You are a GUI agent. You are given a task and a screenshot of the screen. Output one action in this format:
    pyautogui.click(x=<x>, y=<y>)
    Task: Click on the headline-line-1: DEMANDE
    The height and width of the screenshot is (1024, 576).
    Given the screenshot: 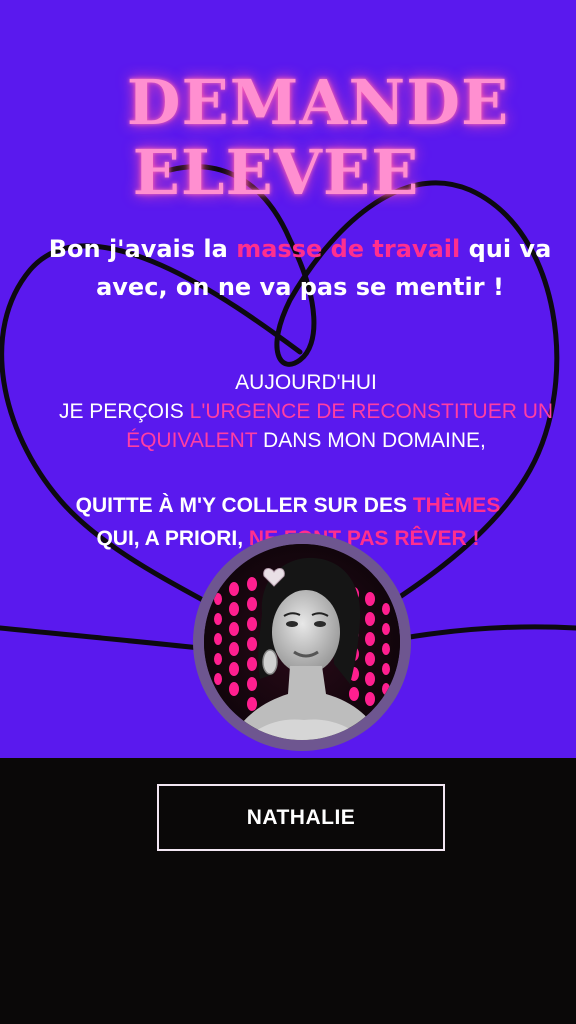 What is the action you would take?
    pyautogui.click(x=318, y=102)
    